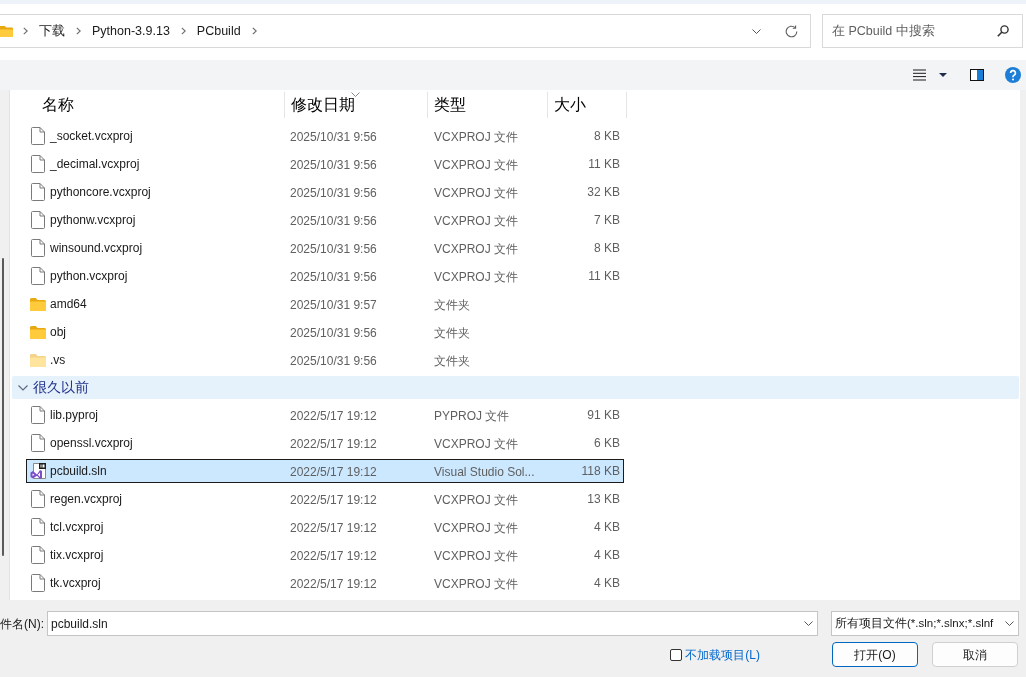 The width and height of the screenshot is (1026, 677). I want to click on folder-icon, so click(6, 31).